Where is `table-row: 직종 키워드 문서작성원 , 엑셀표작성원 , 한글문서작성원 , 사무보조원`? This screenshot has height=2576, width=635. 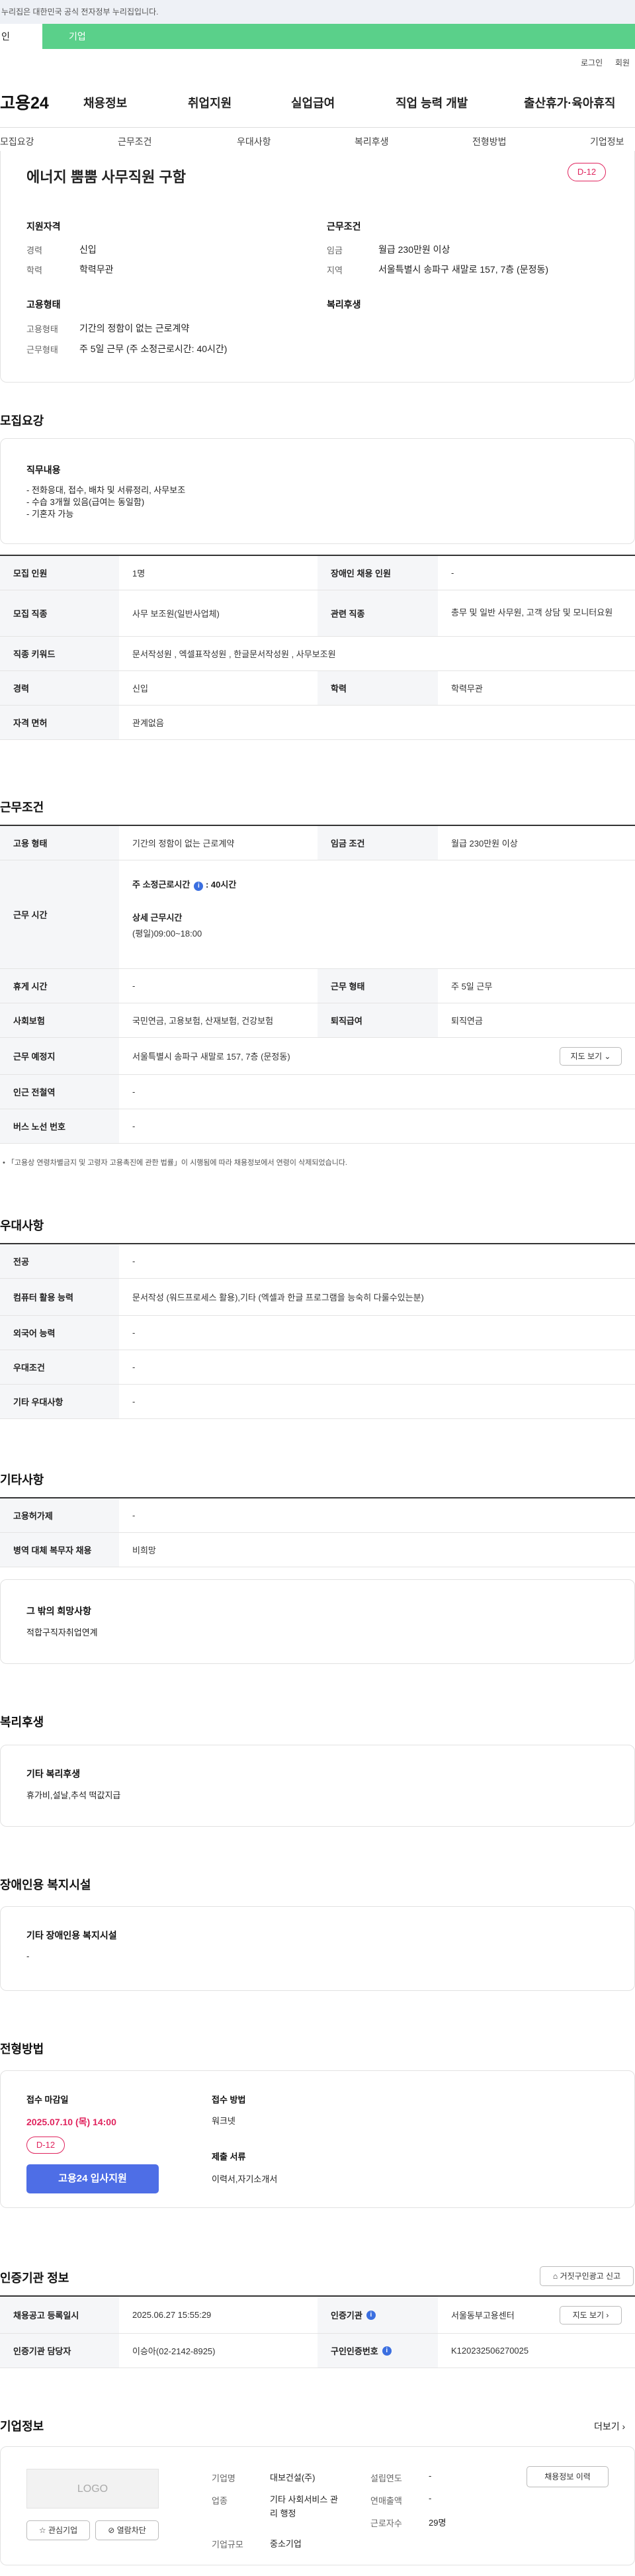
table-row: 직종 키워드 문서작성원 , 엑셀표작성원 , 한글문서작성원 , 사무보조원 is located at coordinates (317, 654).